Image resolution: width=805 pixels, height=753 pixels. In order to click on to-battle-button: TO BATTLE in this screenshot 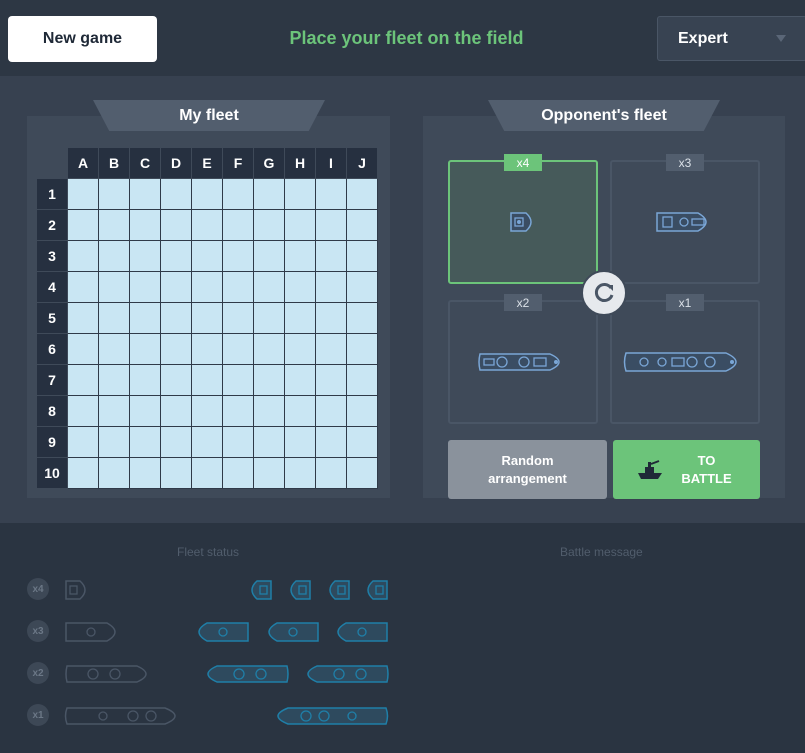, I will do `click(686, 469)`.